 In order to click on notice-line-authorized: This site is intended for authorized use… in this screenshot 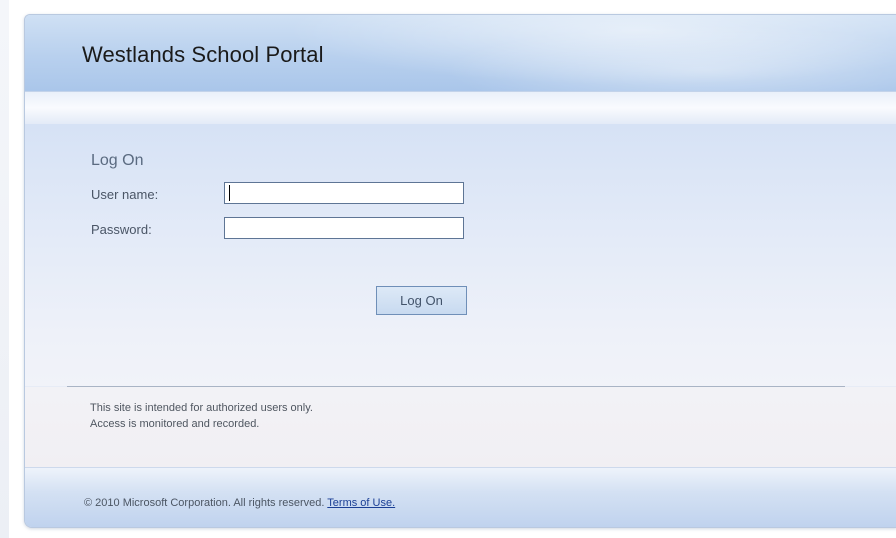, I will do `click(201, 408)`.